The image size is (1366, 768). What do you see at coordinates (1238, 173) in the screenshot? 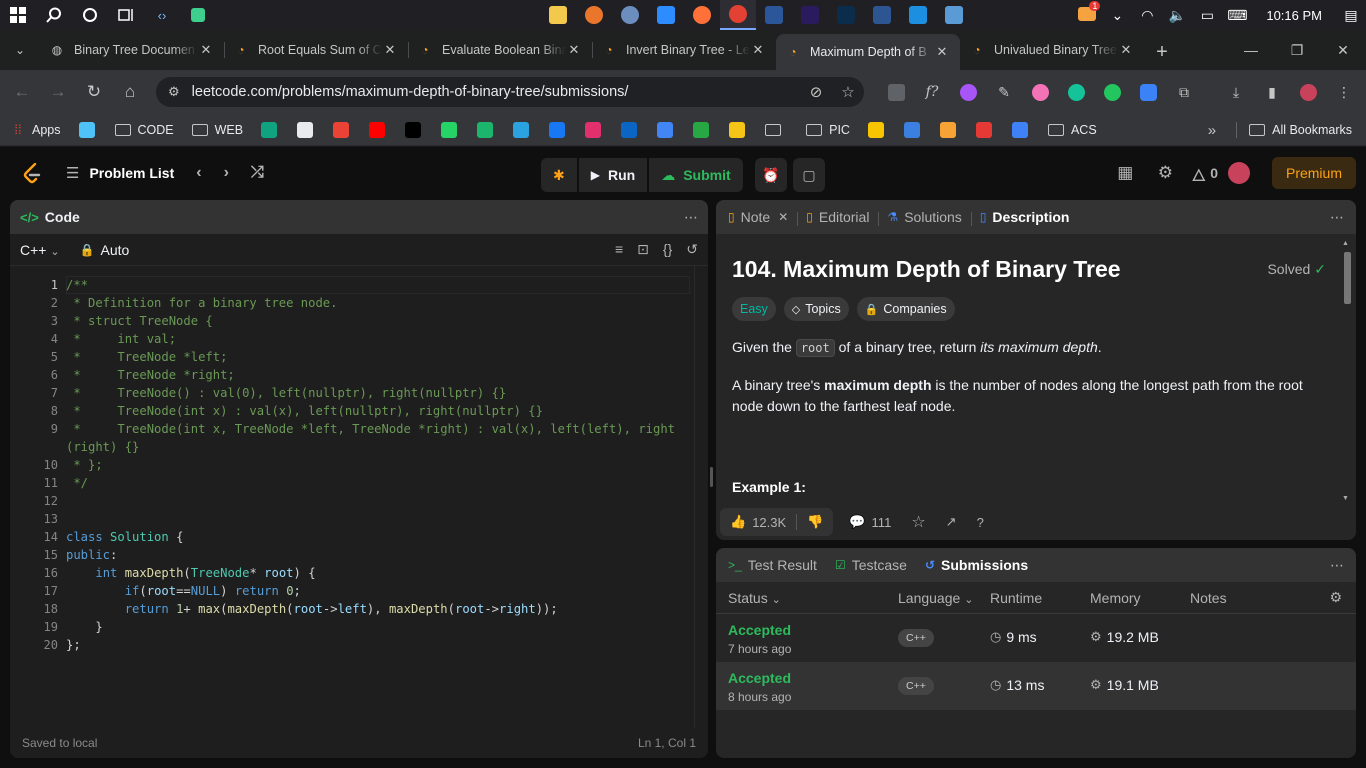
I see `user-avatar` at bounding box center [1238, 173].